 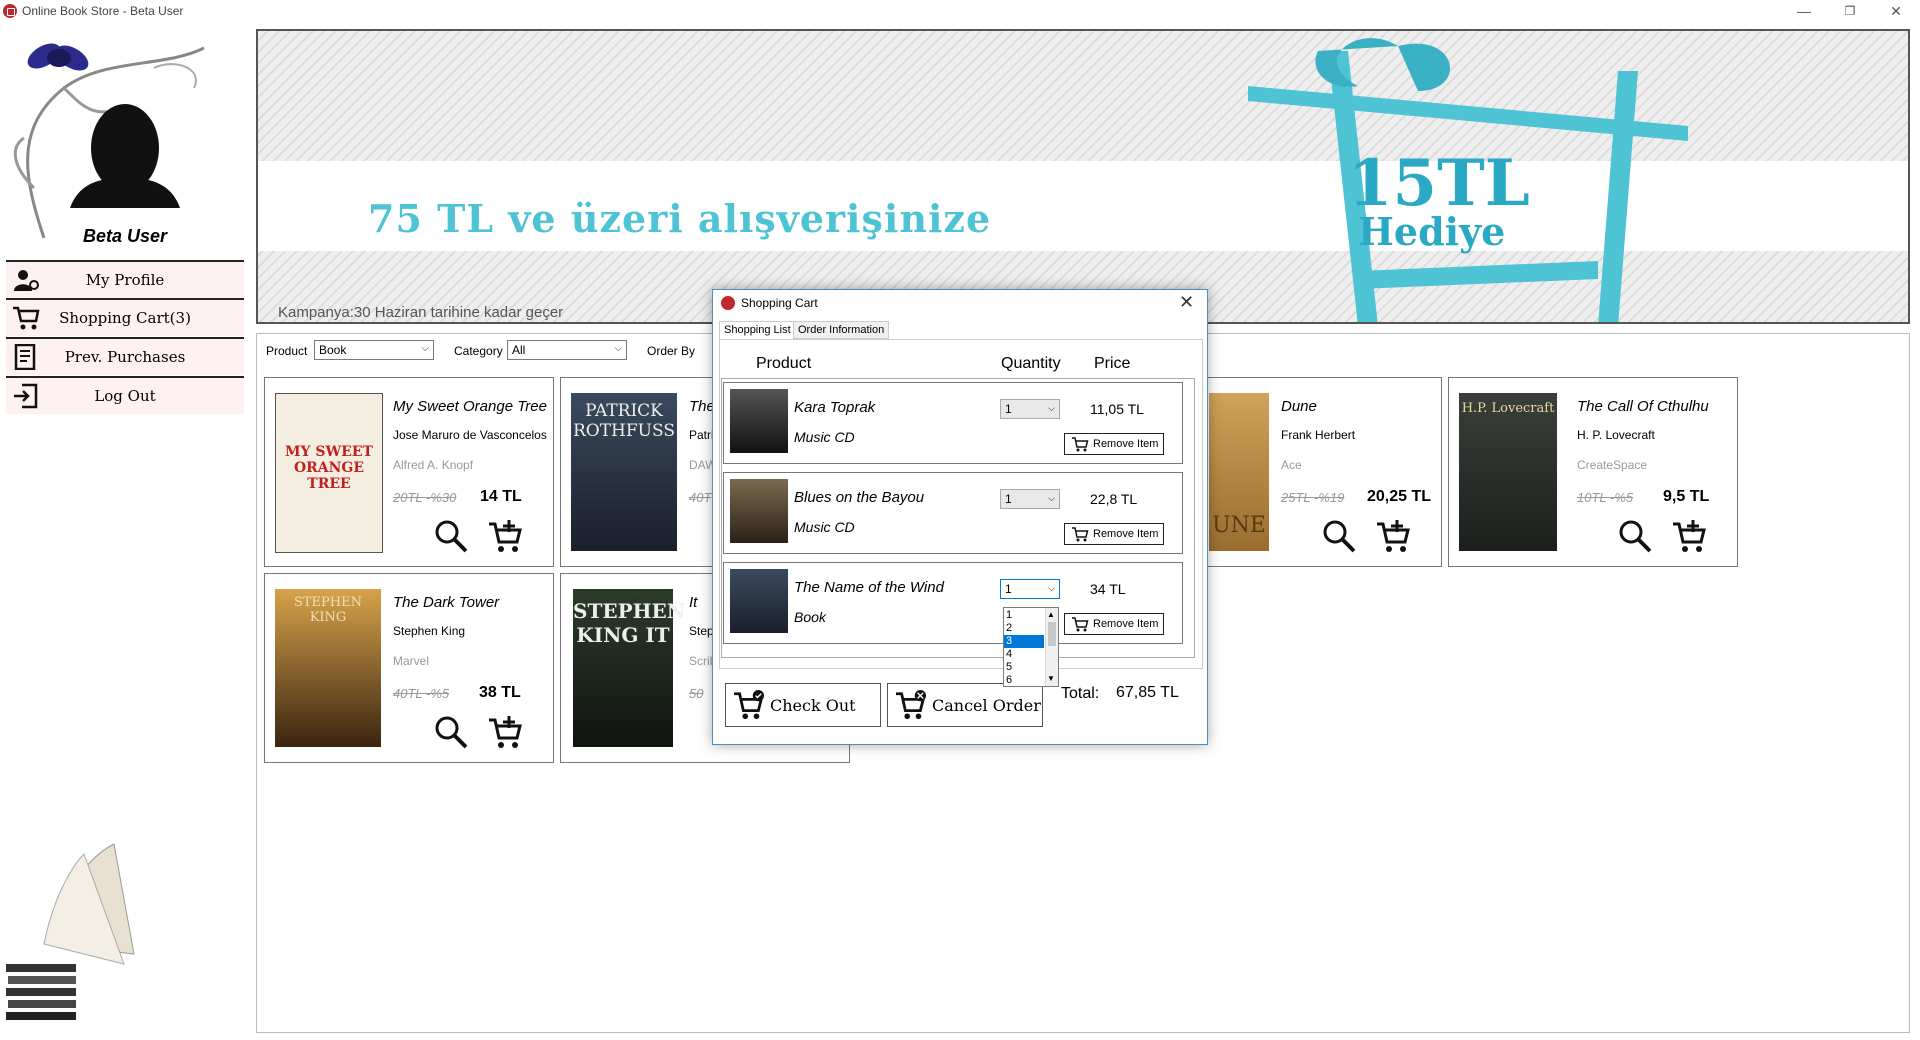 I want to click on product-author: Step, so click(x=701, y=631).